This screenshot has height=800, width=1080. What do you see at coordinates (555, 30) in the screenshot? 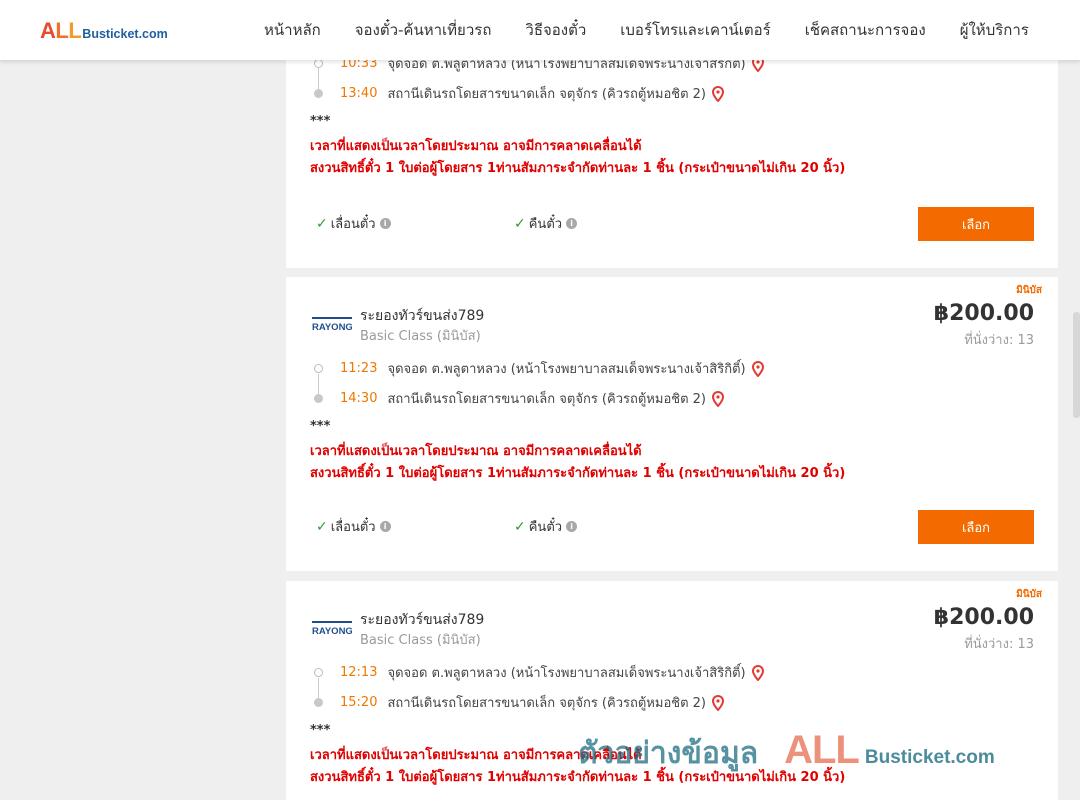
I see `nav-how-to-book: วิธีจองตั๋ว` at bounding box center [555, 30].